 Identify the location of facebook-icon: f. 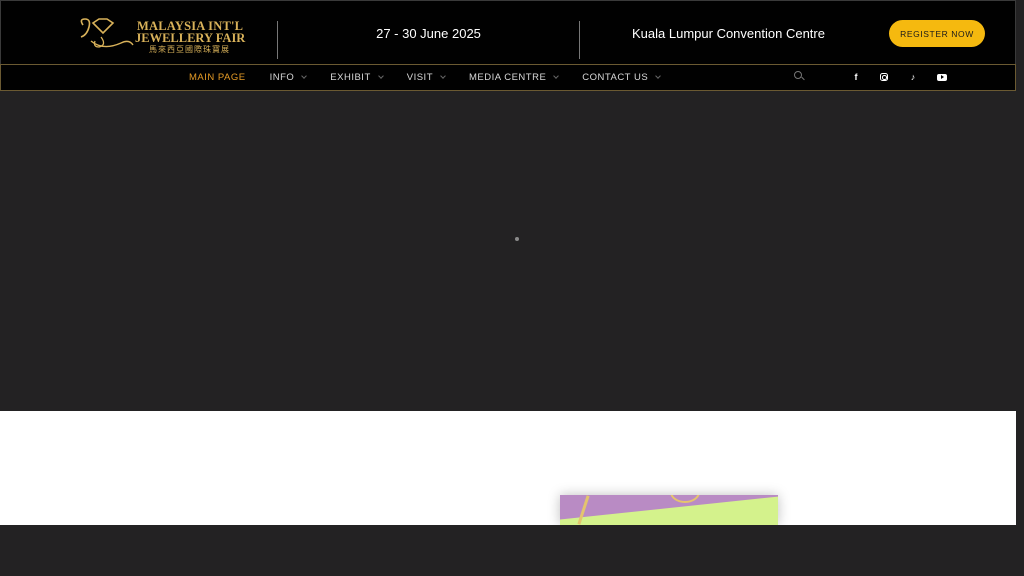
(856, 77).